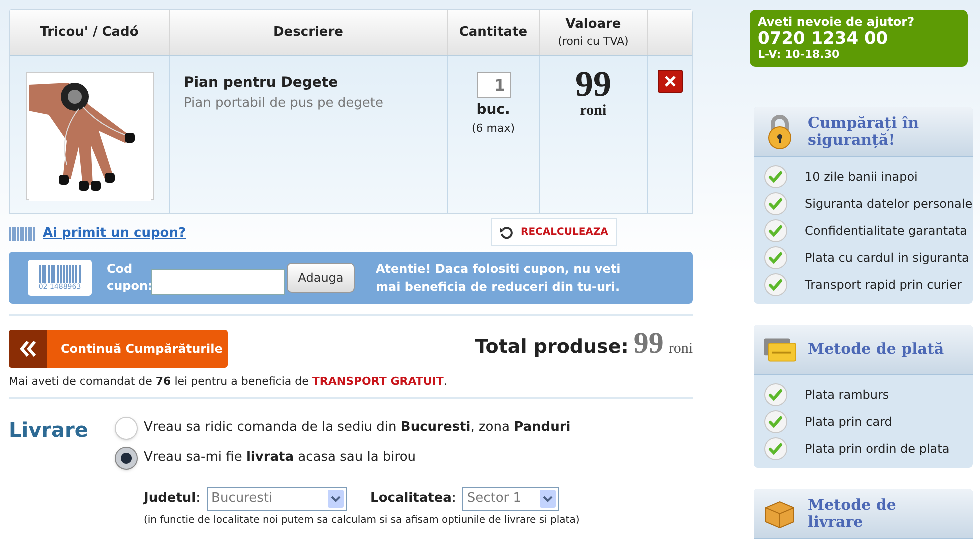  Describe the element at coordinates (594, 25) in the screenshot. I see `column-header: Valoare` at that location.